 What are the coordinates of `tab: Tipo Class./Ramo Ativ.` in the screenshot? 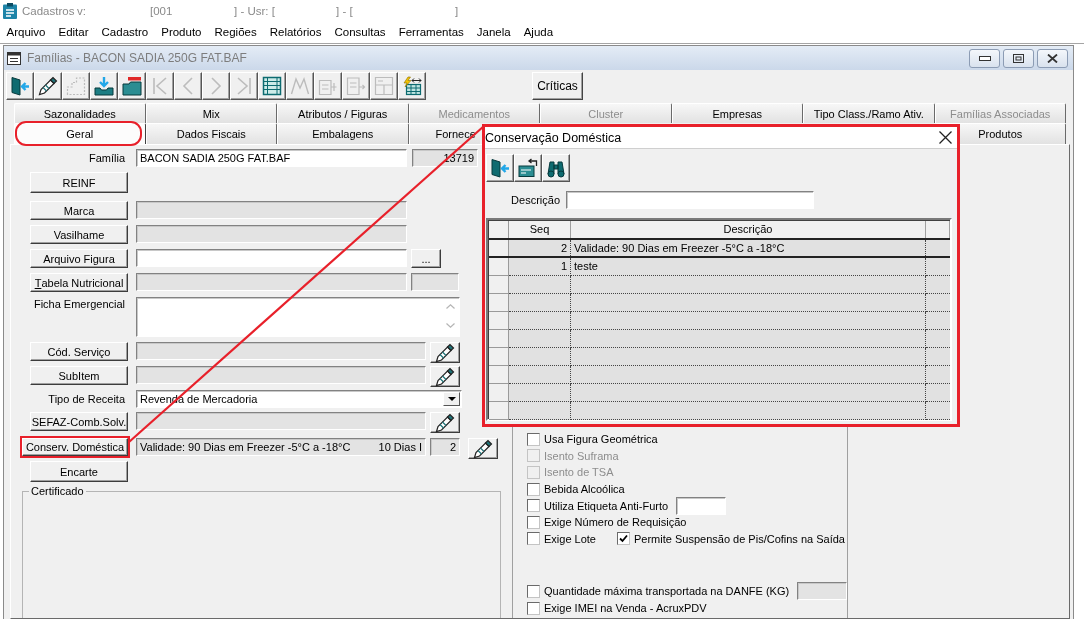 It's located at (869, 113).